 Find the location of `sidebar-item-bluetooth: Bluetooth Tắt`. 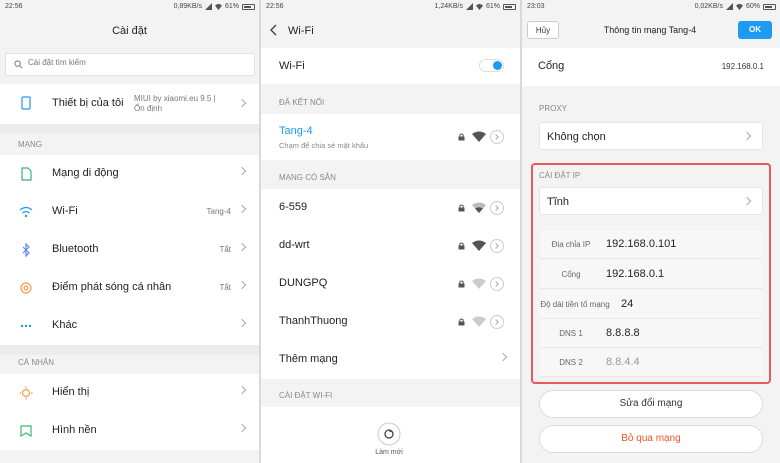

sidebar-item-bluetooth: Bluetooth Tắt is located at coordinates (129, 250).